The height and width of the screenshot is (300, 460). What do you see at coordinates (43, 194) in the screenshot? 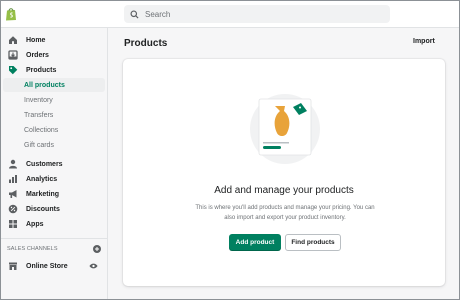
I see `sidebar-item-label: Marketing` at bounding box center [43, 194].